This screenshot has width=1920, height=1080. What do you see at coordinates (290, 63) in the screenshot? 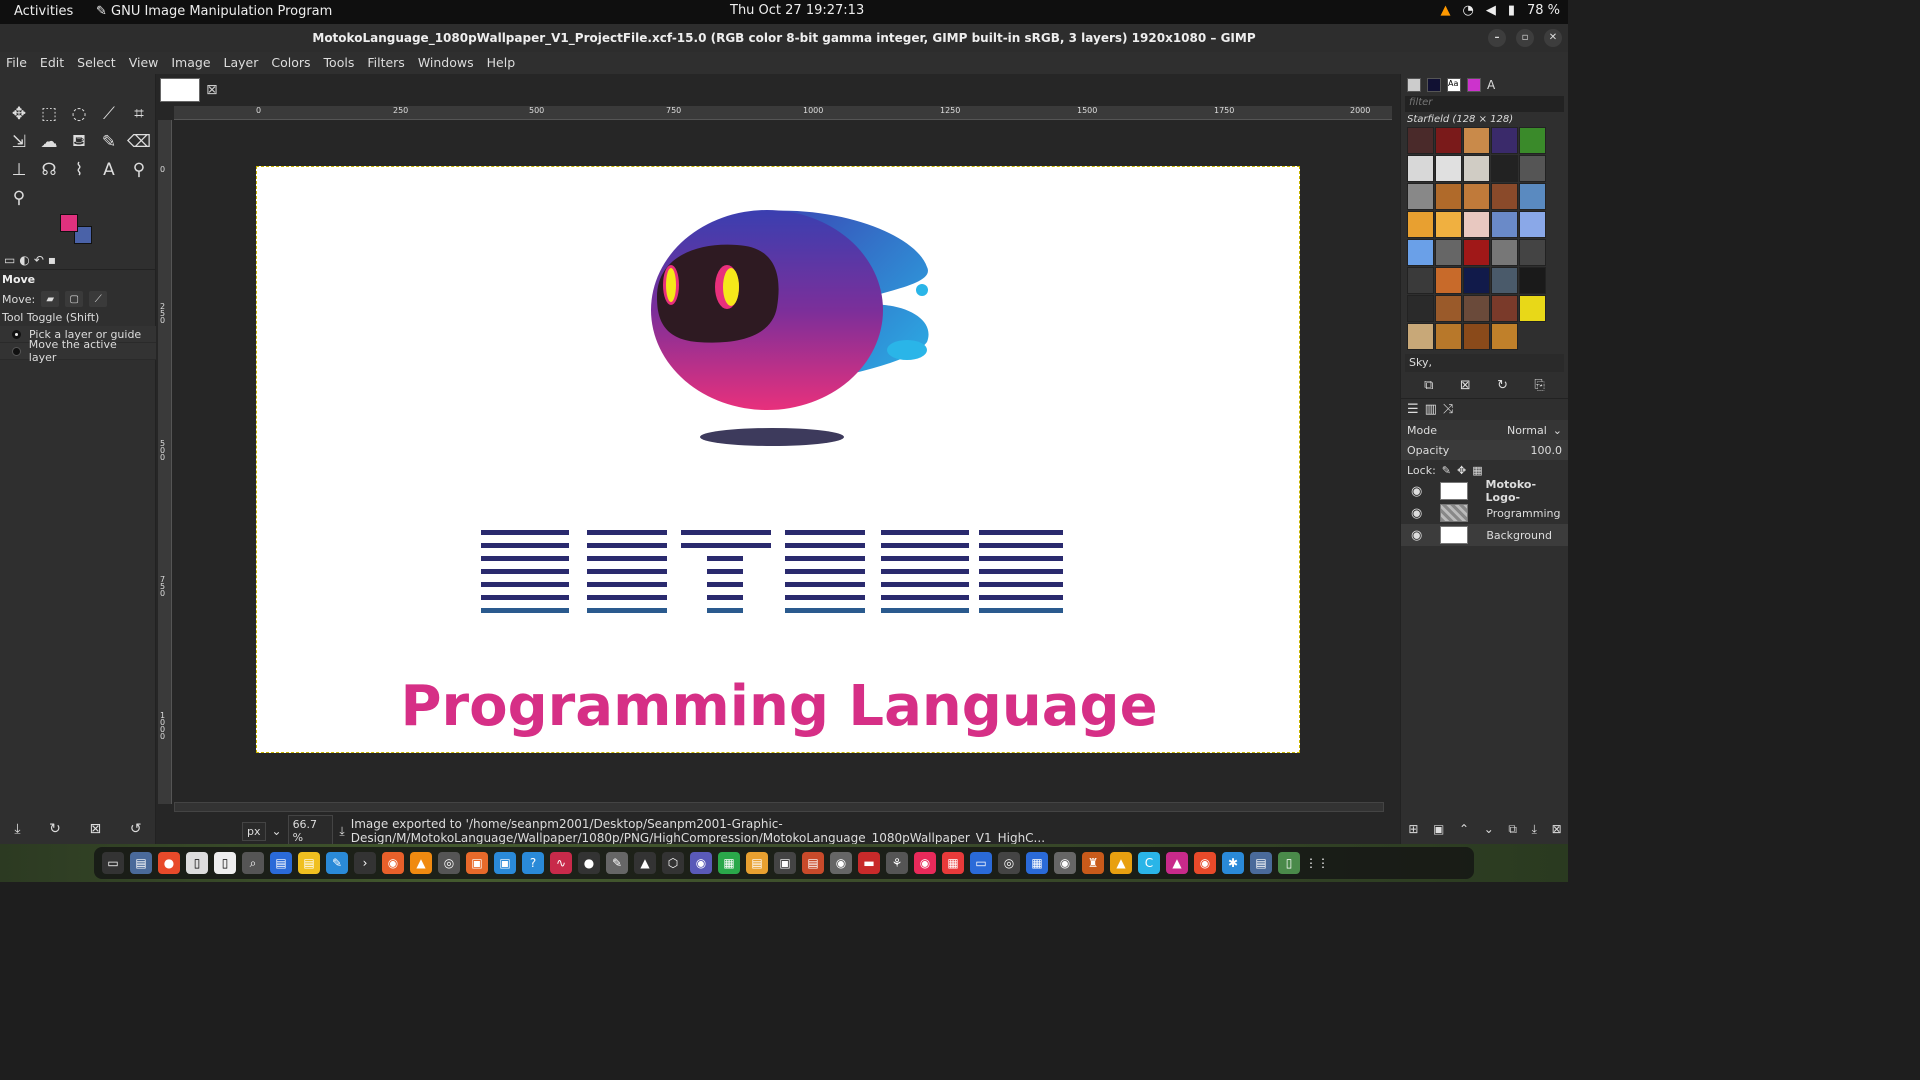
I see `menu-colors: Colors` at bounding box center [290, 63].